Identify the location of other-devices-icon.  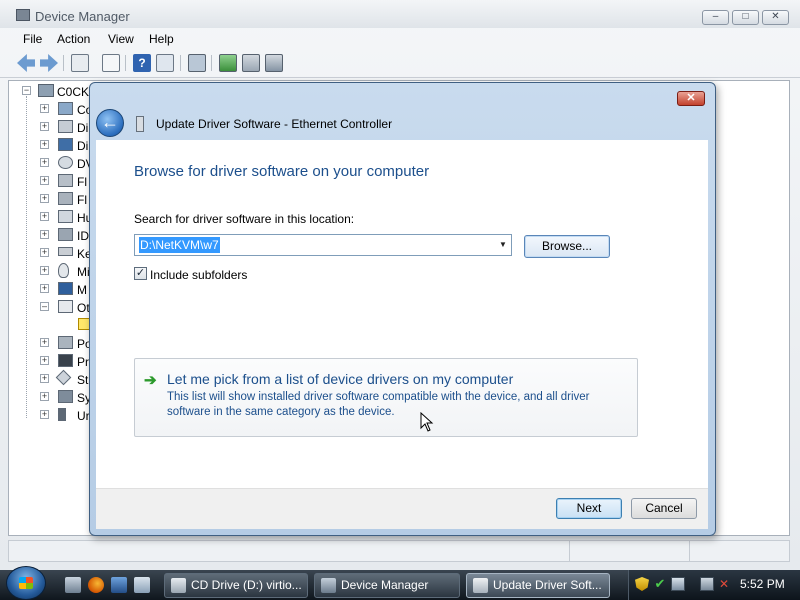
(65, 306).